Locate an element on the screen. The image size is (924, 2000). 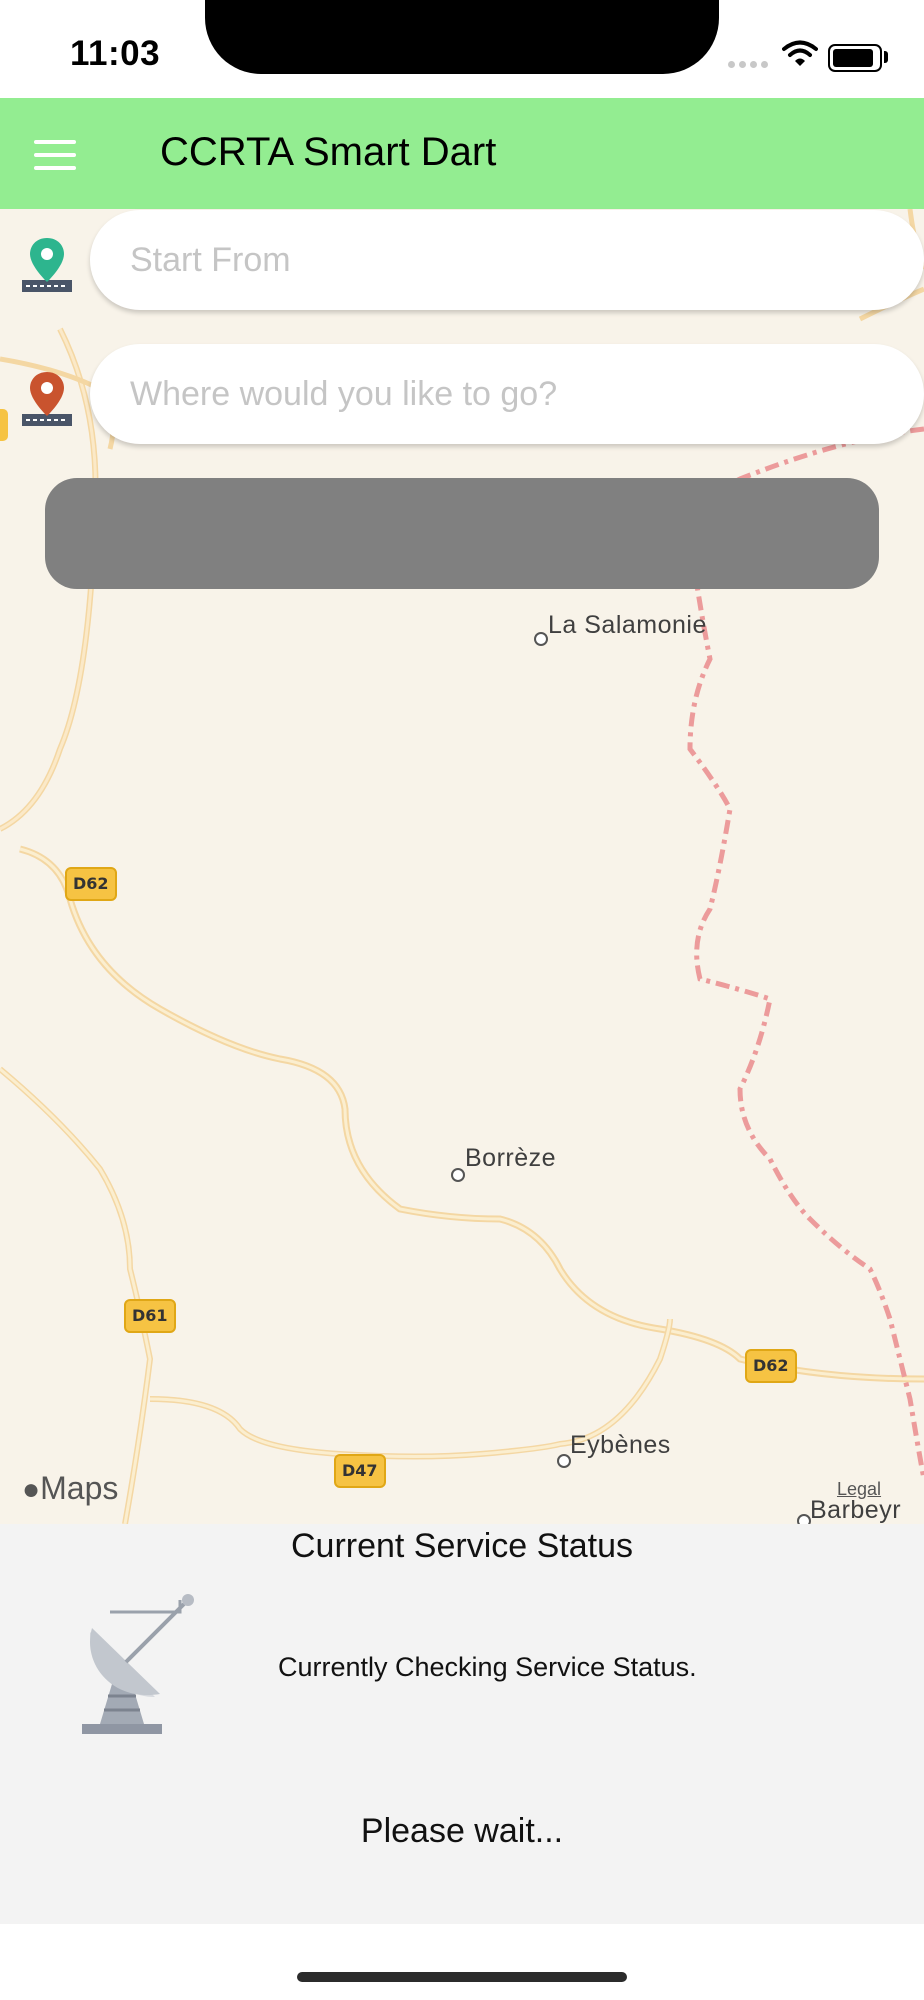
legal-link: Legal is located at coordinates (859, 1489).